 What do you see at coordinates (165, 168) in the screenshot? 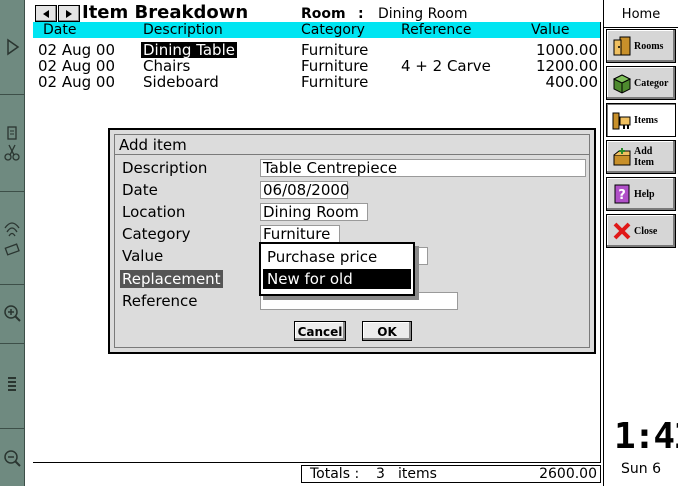
I see `description-label: Description` at bounding box center [165, 168].